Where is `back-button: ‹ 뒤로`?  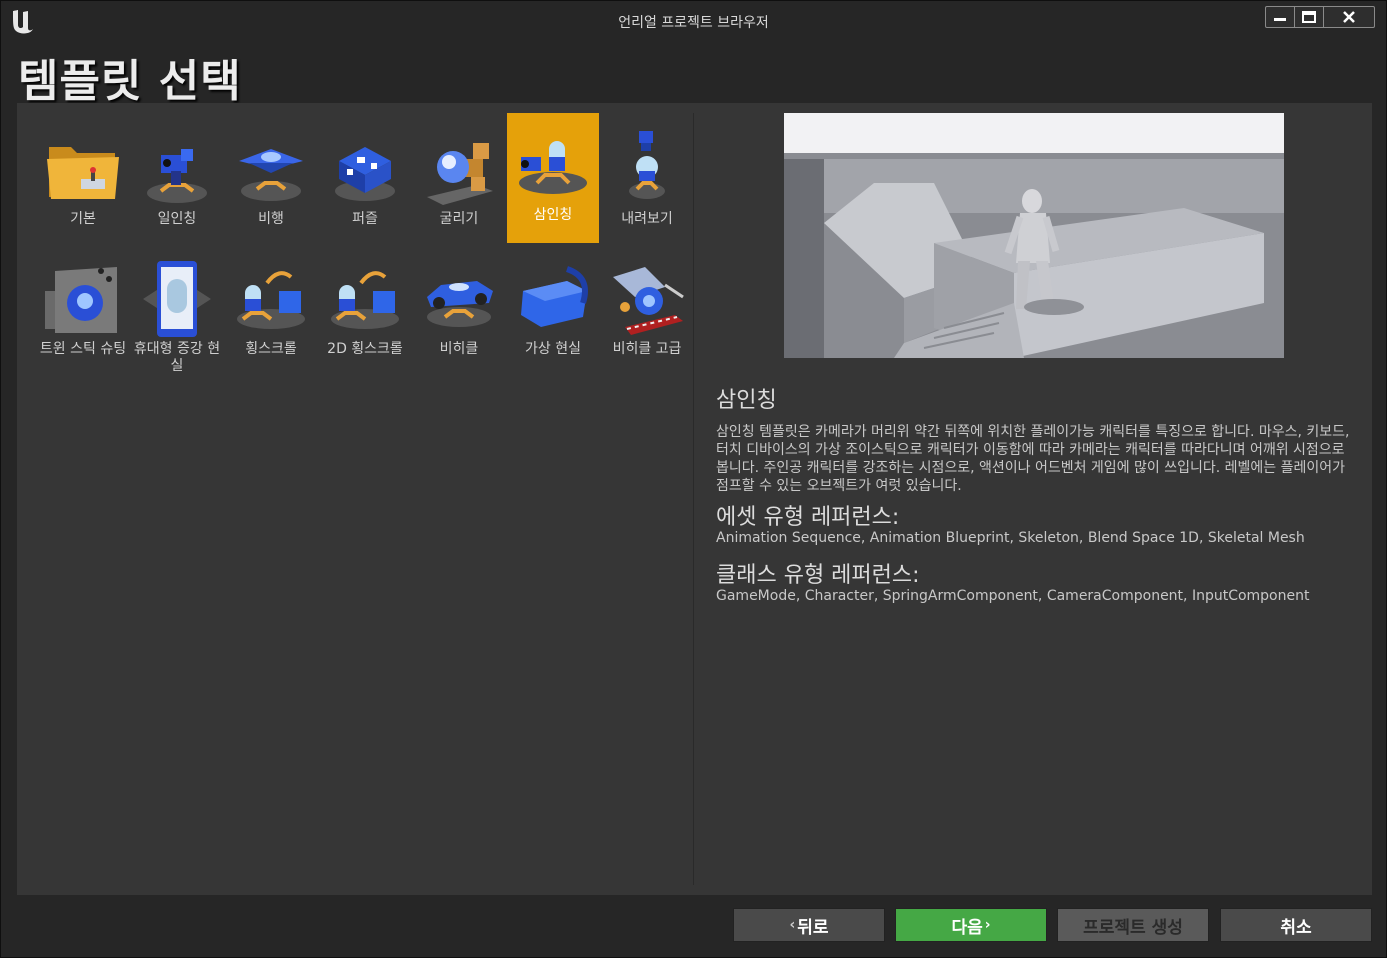
back-button: ‹ 뒤로 is located at coordinates (809, 925).